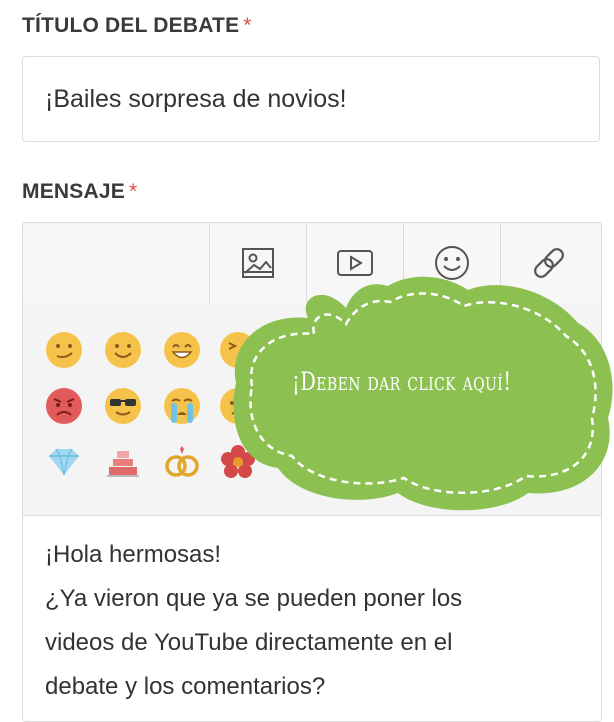 This screenshot has height=722, width=614. Describe the element at coordinates (249, 642) in the screenshot. I see `message-line: videos de YouTube directamente en el` at that location.